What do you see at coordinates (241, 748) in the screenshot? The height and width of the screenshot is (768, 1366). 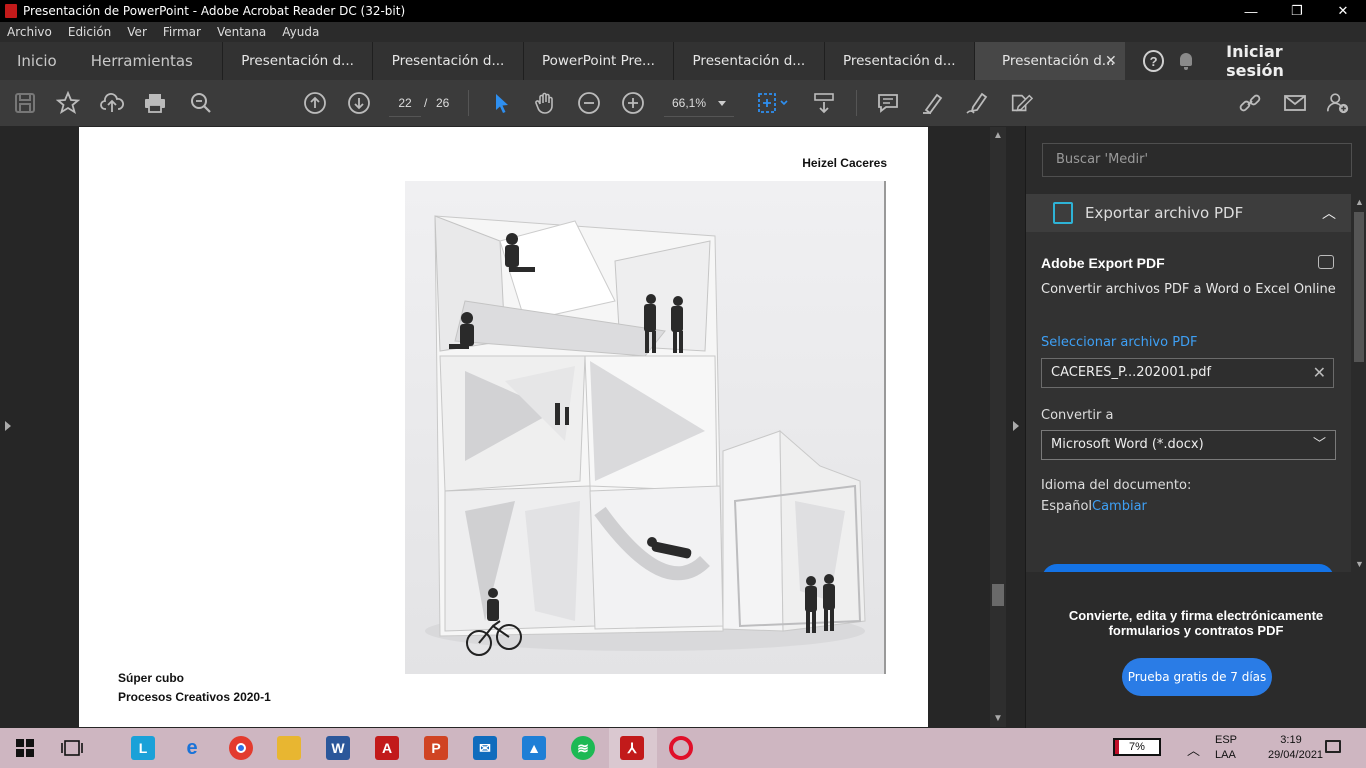 I see `chrome-icon` at bounding box center [241, 748].